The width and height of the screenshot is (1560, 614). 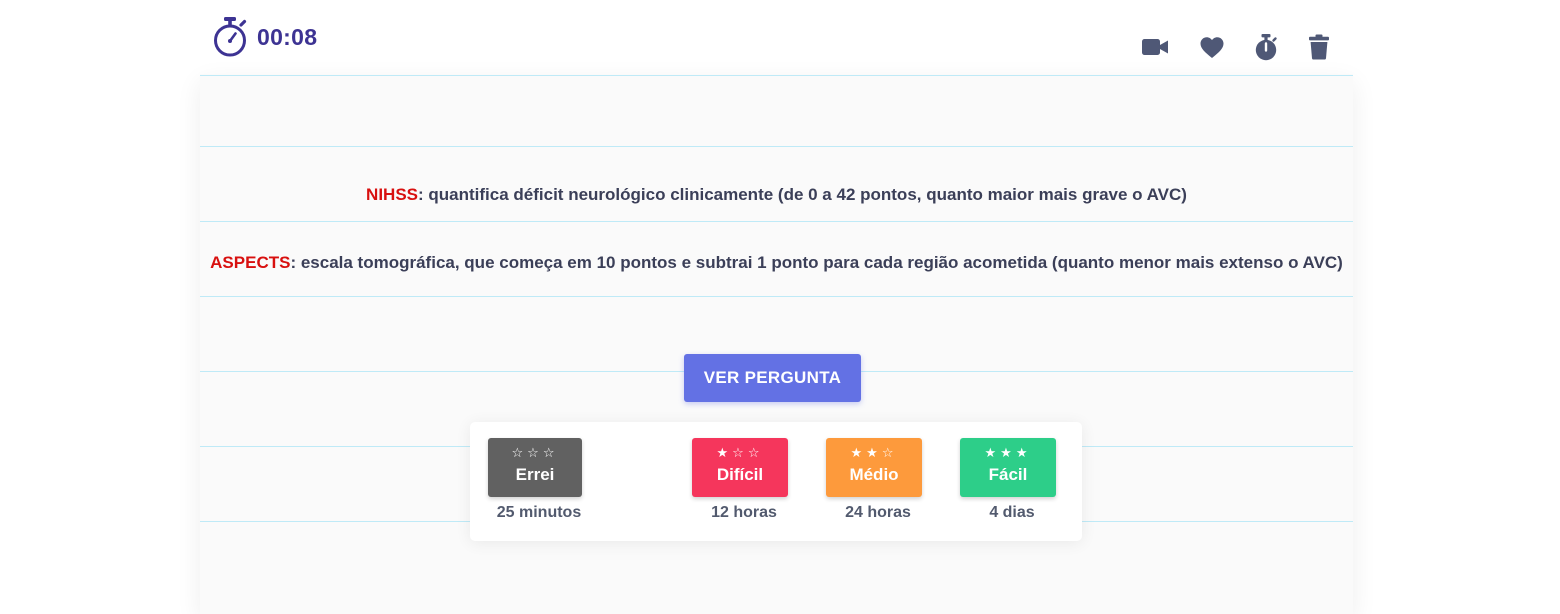 I want to click on video-camera-icon, so click(x=1155, y=47).